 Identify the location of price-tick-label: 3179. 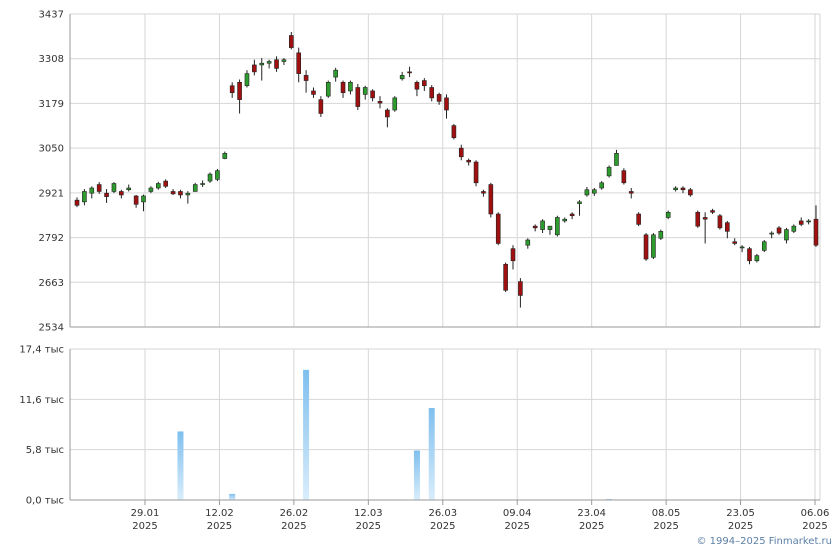
(51, 104).